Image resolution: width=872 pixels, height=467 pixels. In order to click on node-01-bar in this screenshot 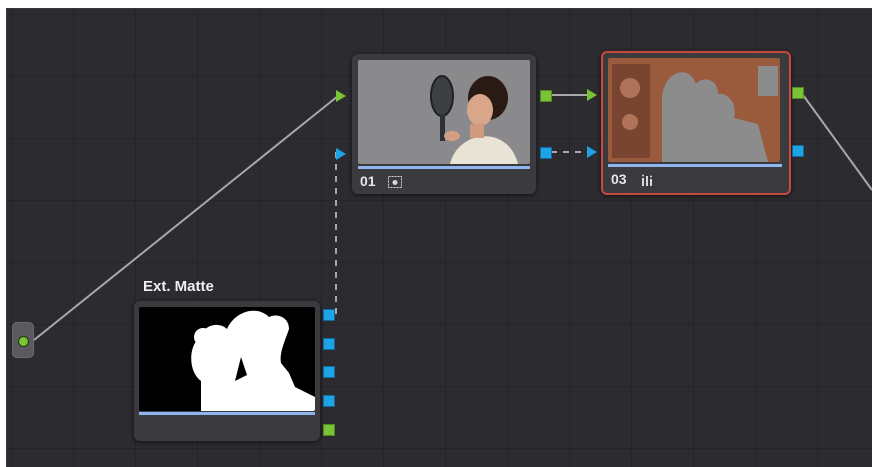, I will do `click(444, 167)`.